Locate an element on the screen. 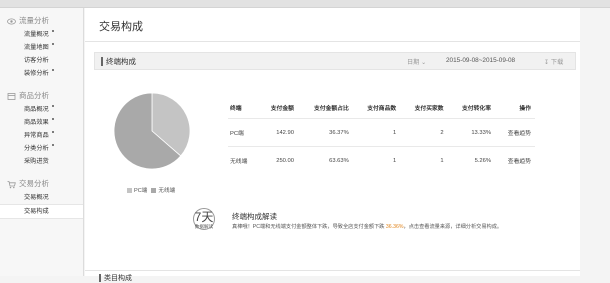 Image resolution: width=610 pixels, height=283 pixels. table-cell: 2 is located at coordinates (424, 132).